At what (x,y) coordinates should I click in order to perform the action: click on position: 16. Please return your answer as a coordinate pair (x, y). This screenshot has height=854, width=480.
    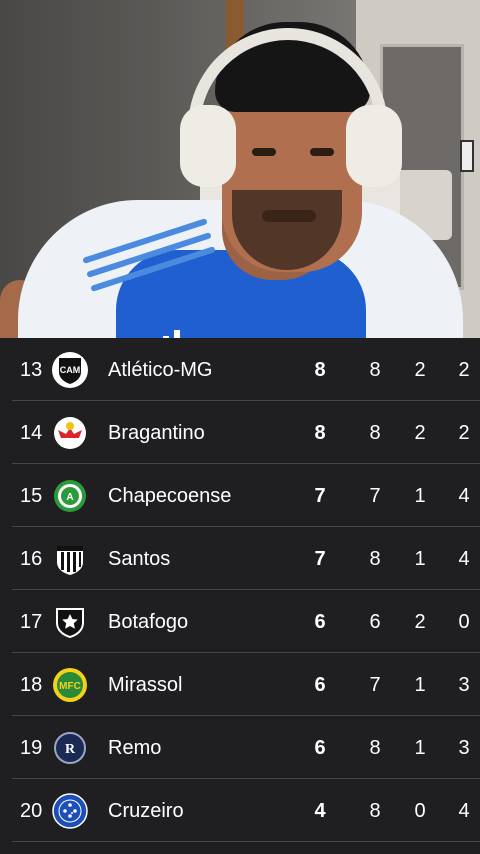
    Looking at the image, I should click on (31, 558).